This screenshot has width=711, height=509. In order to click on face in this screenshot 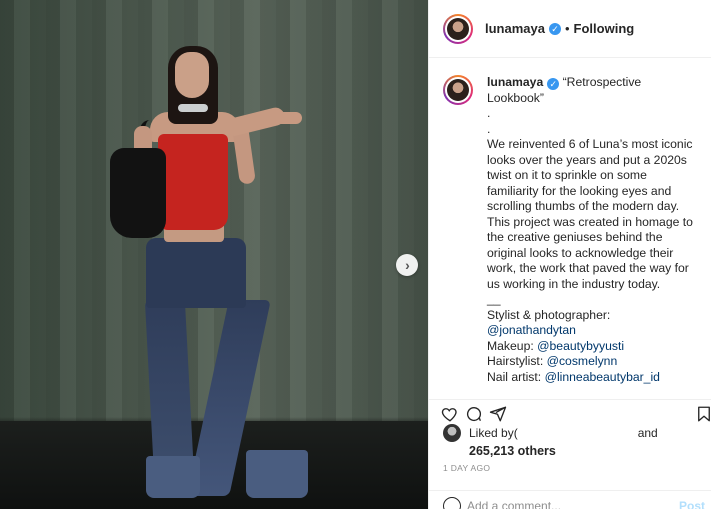, I will do `click(192, 75)`.